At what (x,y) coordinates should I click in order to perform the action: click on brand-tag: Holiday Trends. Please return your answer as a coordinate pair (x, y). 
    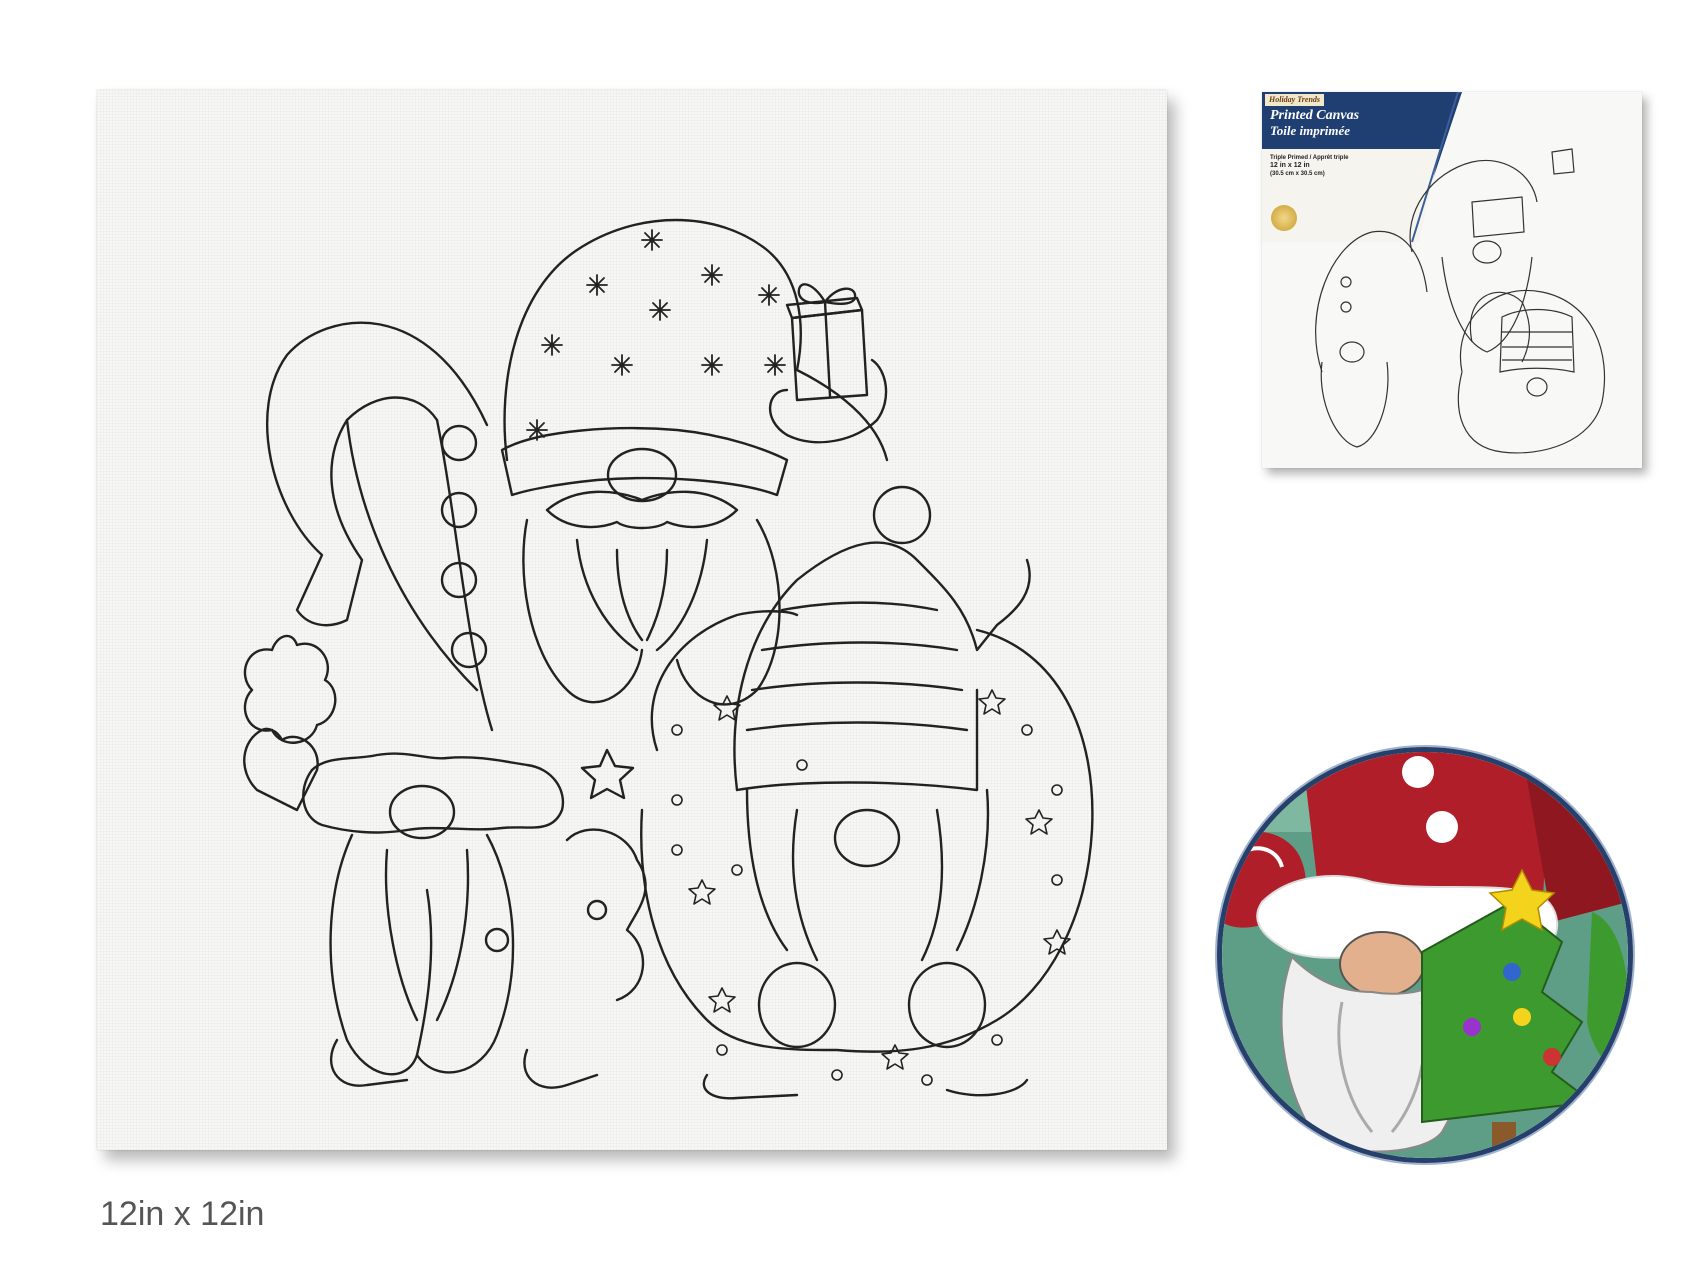
    Looking at the image, I should click on (1295, 100).